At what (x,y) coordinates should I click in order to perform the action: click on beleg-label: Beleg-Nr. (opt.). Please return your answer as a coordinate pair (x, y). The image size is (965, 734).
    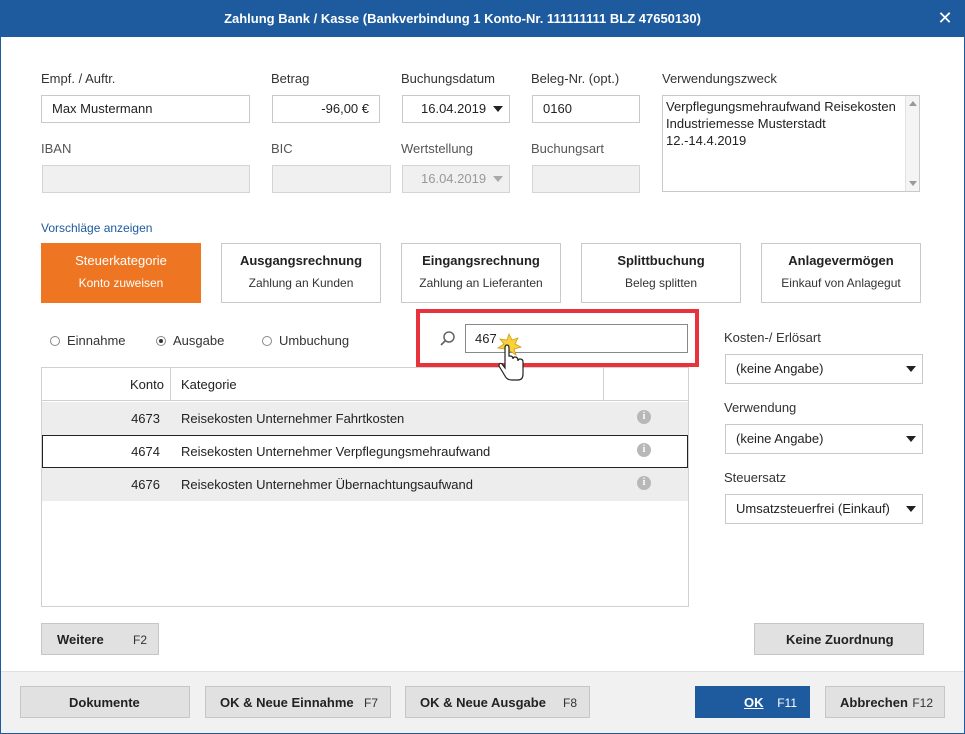
    Looking at the image, I should click on (575, 78).